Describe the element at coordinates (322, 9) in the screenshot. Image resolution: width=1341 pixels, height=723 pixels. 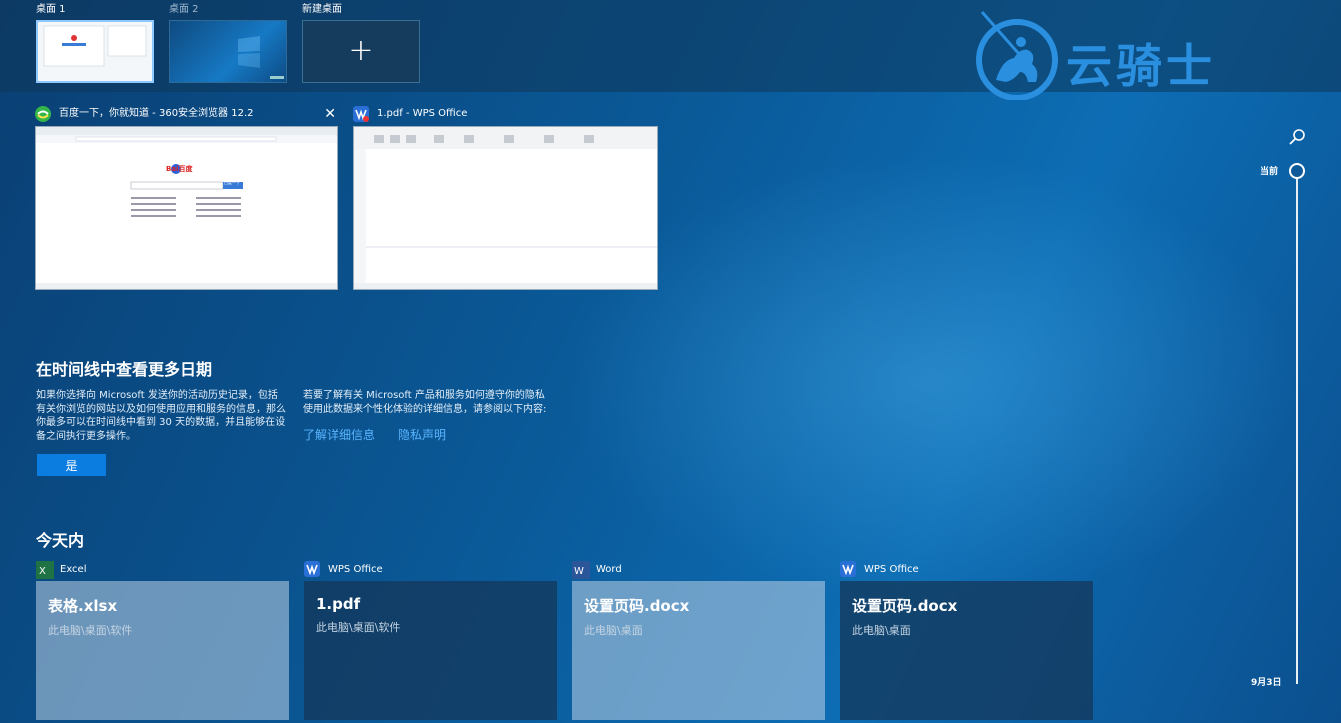
I see `new-desktop-label: 新建桌面` at that location.